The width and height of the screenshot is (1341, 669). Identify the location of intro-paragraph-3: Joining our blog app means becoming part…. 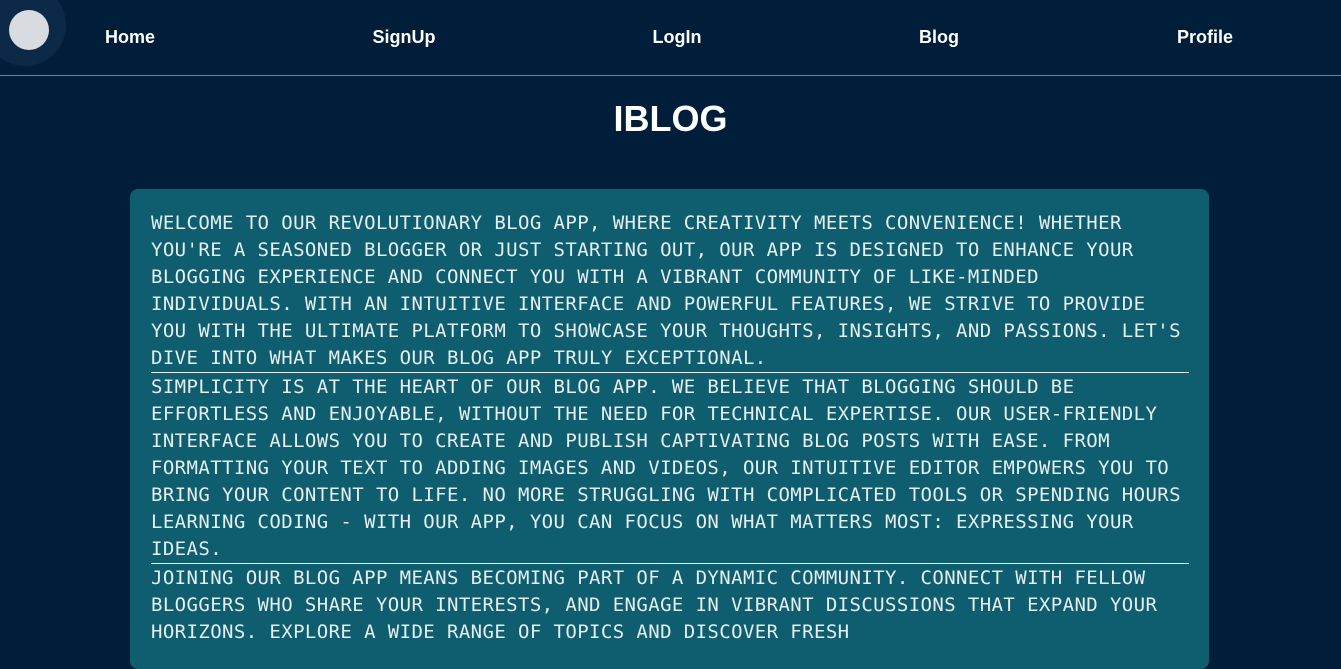
(670, 604).